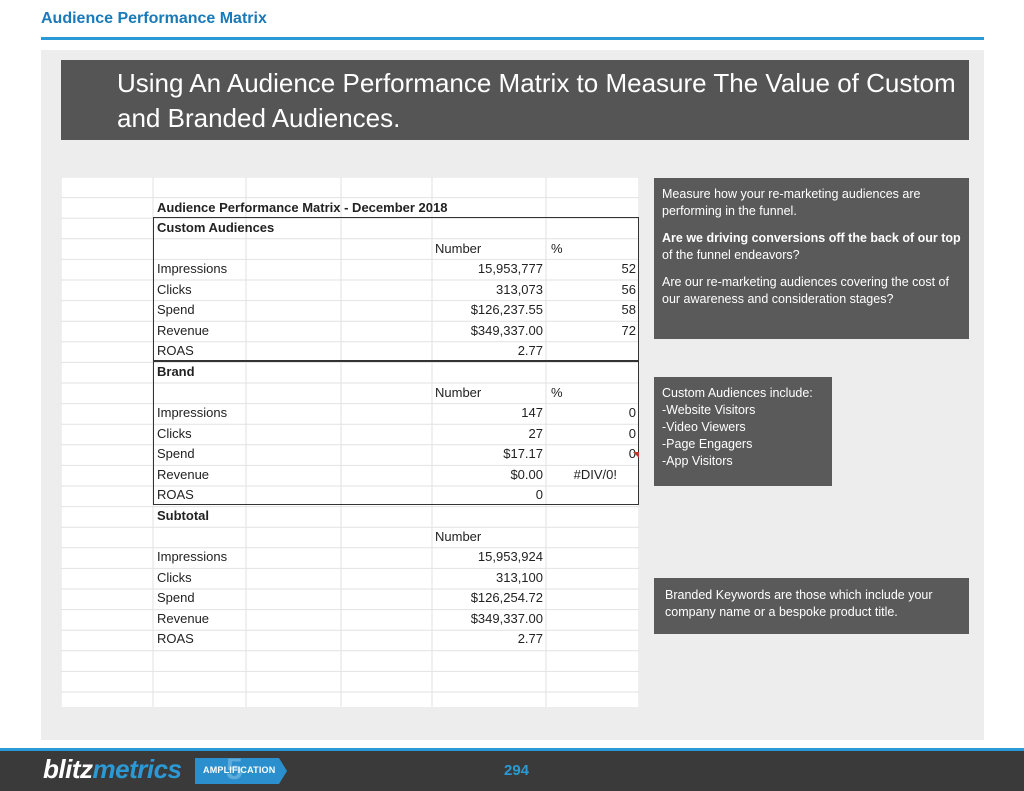 The image size is (1024, 791). I want to click on info-line: -Website Visitors, so click(709, 410).